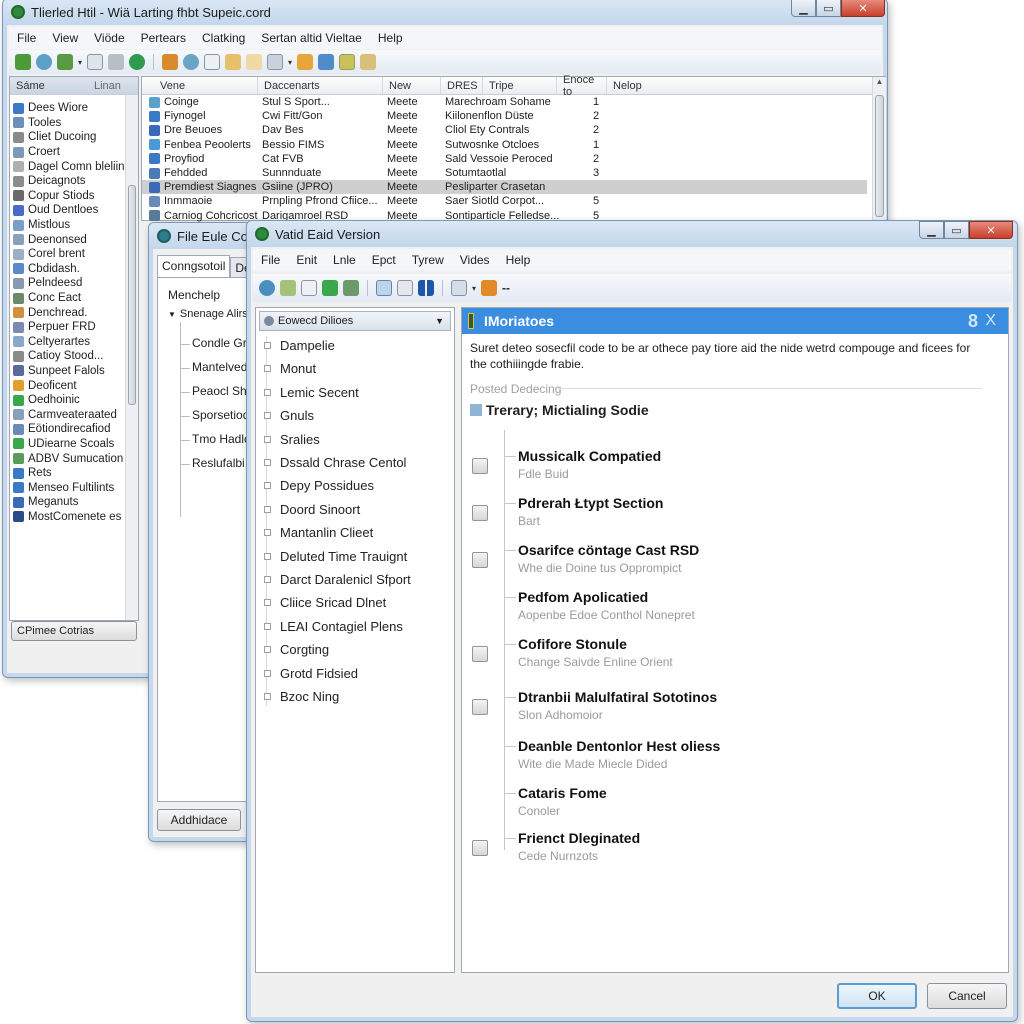 Image resolution: width=1024 pixels, height=1024 pixels. What do you see at coordinates (292, 649) in the screenshot?
I see `category-item: Corgting` at bounding box center [292, 649].